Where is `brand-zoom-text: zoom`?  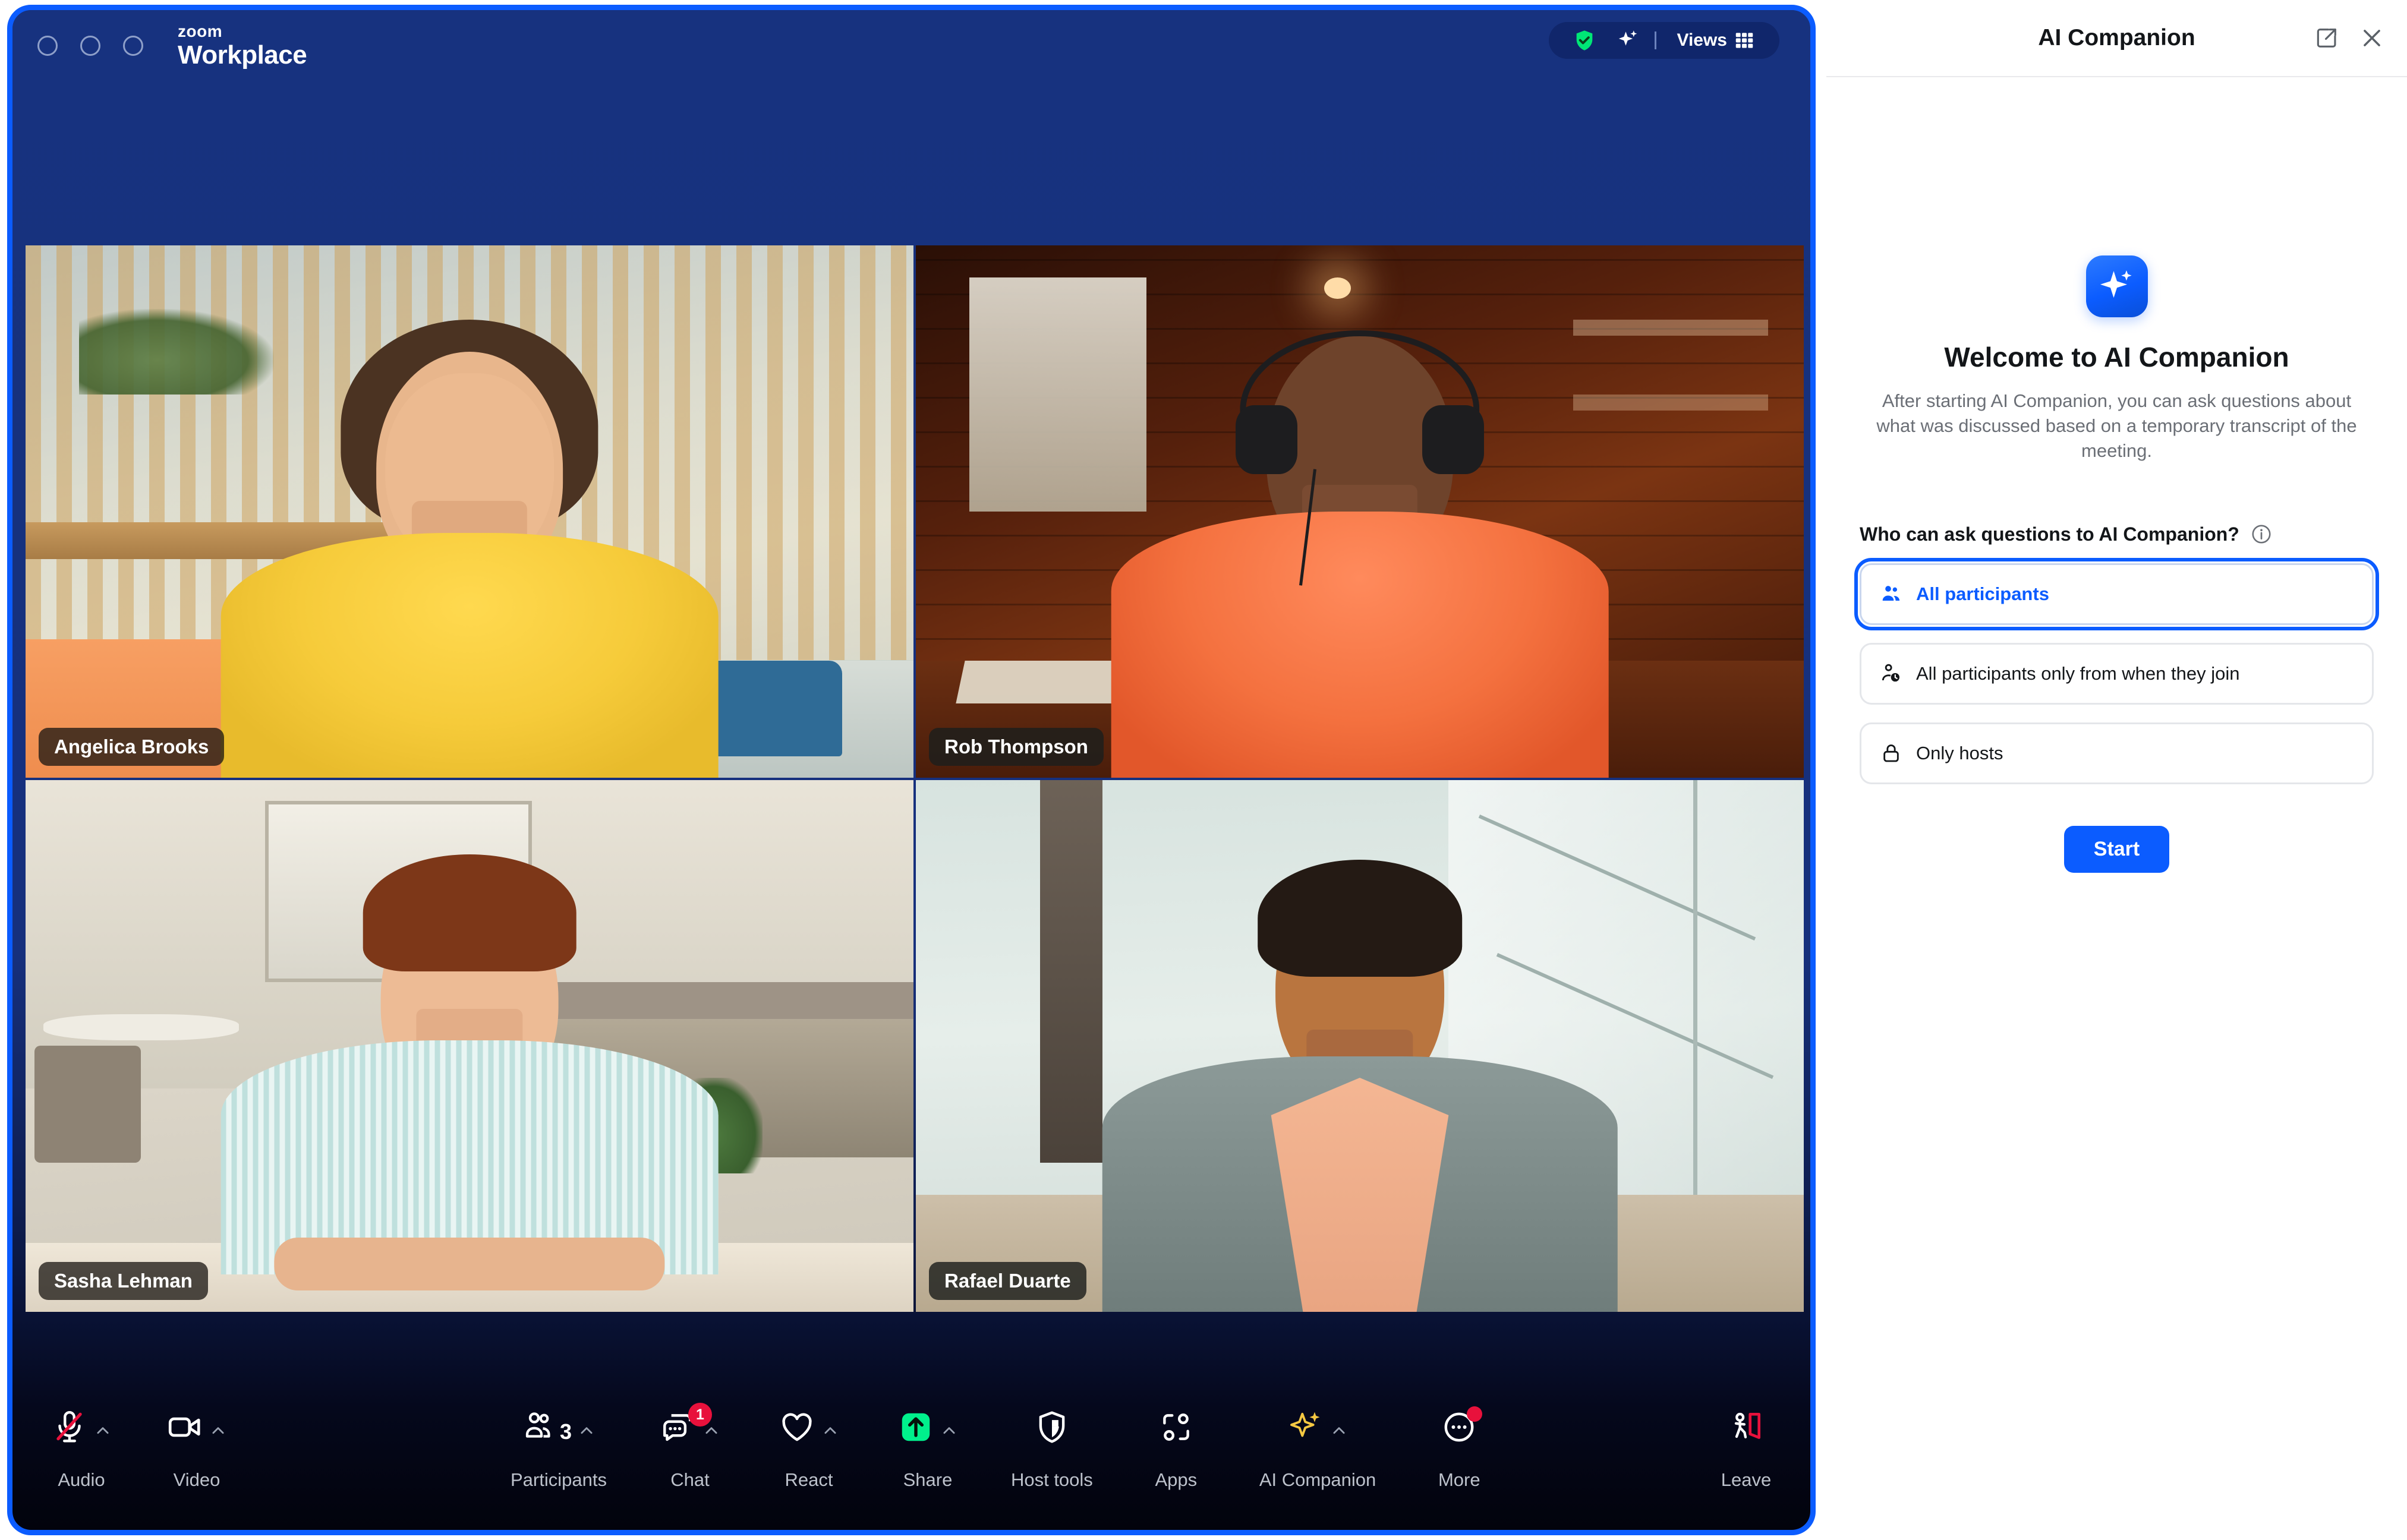 brand-zoom-text: zoom is located at coordinates (200, 31).